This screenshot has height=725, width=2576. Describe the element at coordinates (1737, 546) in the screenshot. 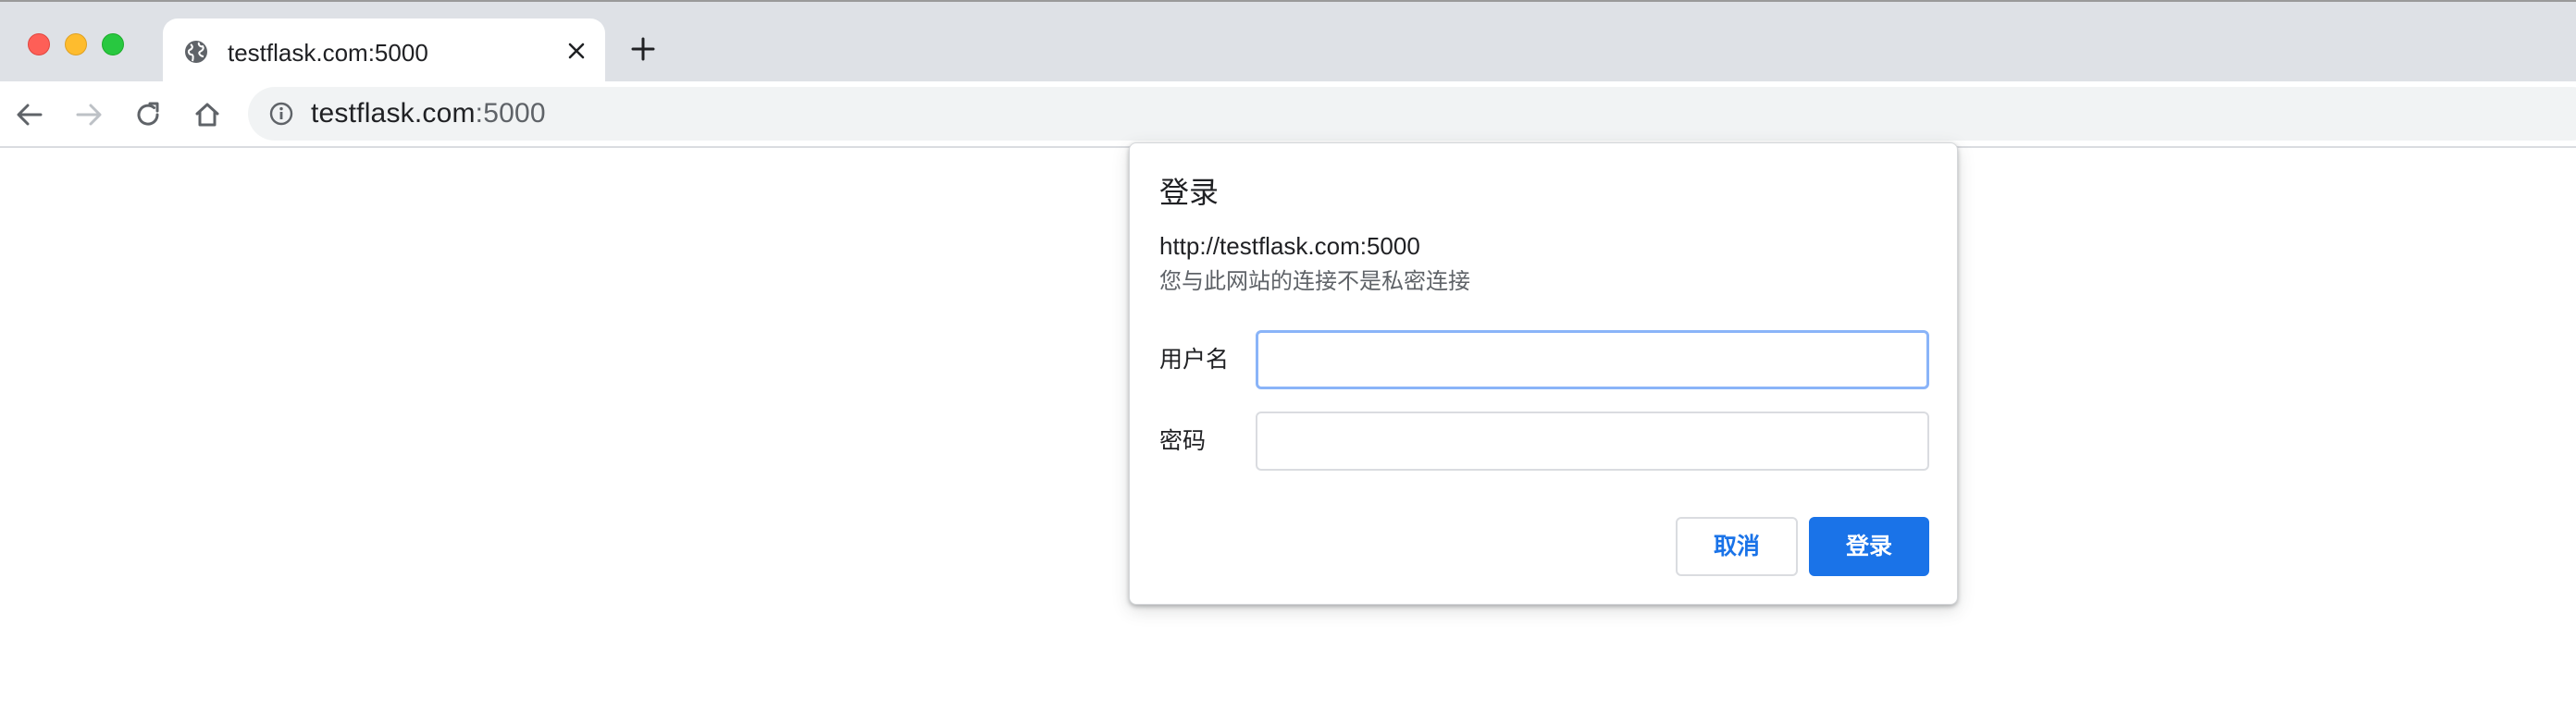

I see `cancel-button: 取消` at that location.